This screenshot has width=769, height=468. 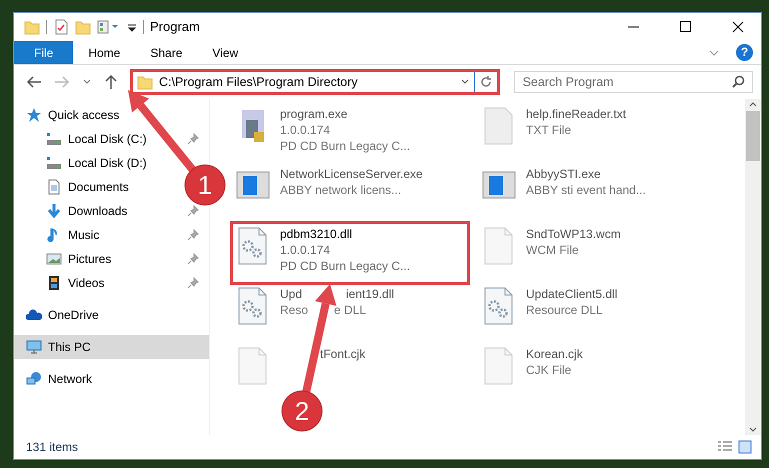 What do you see at coordinates (54, 187) in the screenshot?
I see `document-icon` at bounding box center [54, 187].